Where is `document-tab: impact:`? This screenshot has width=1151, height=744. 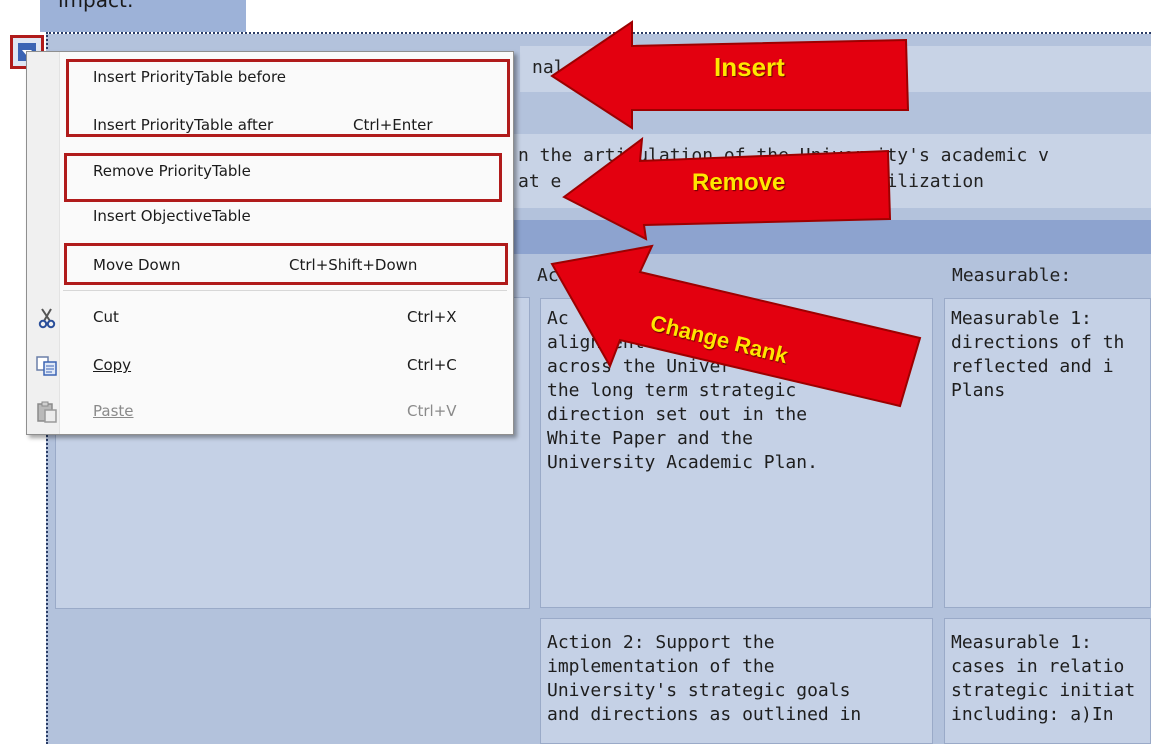 document-tab: impact: is located at coordinates (143, 16).